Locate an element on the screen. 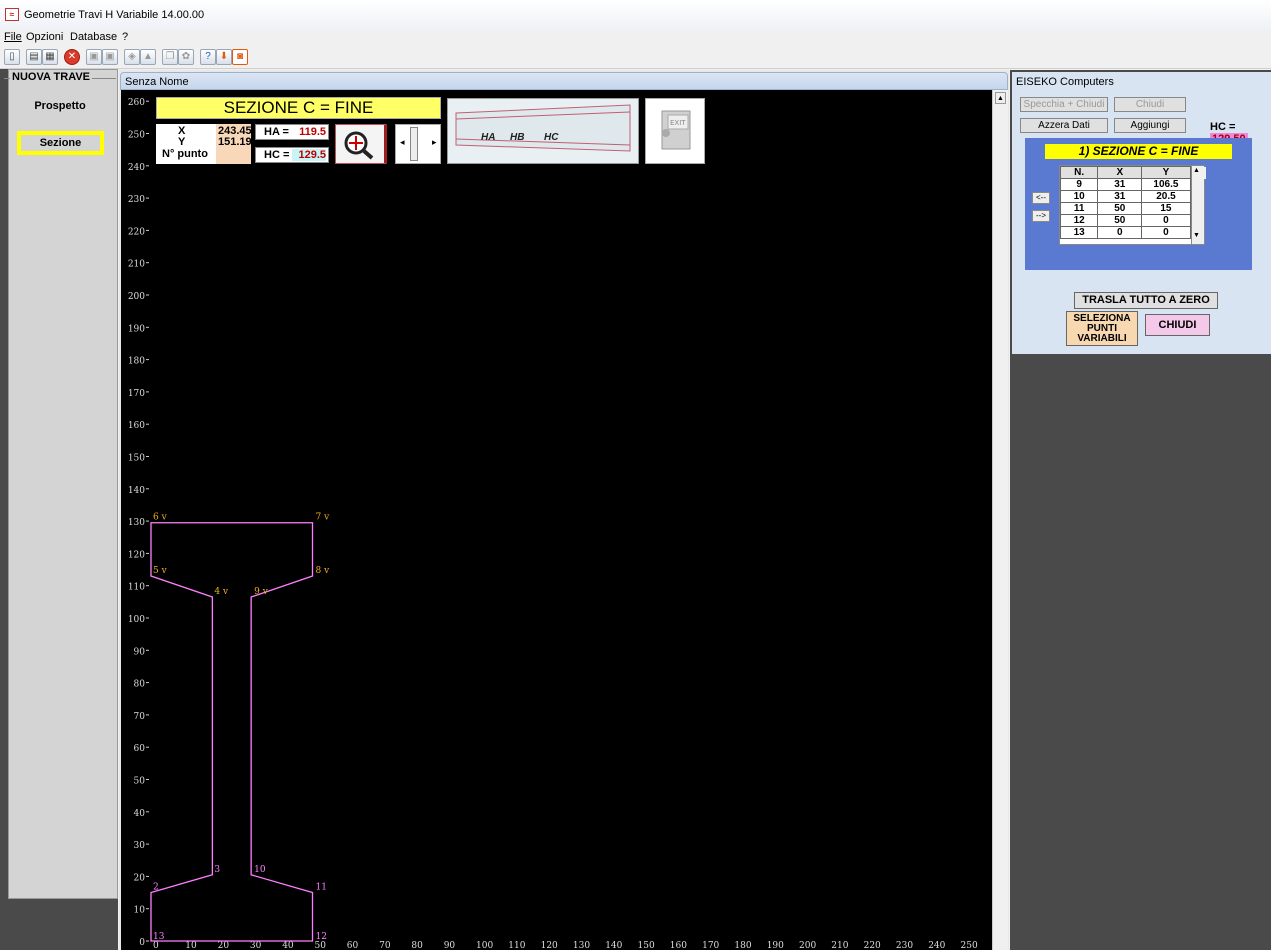 The width and height of the screenshot is (1271, 950). col-header-x: X is located at coordinates (1120, 172).